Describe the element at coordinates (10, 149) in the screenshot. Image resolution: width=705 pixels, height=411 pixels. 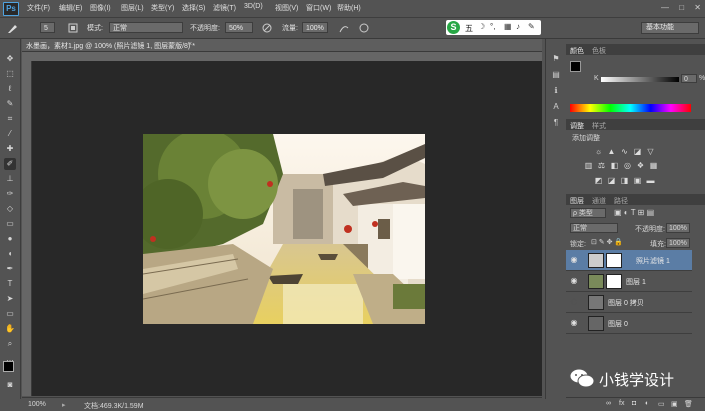
I see `healing-brush-tool-icon: ✚` at that location.